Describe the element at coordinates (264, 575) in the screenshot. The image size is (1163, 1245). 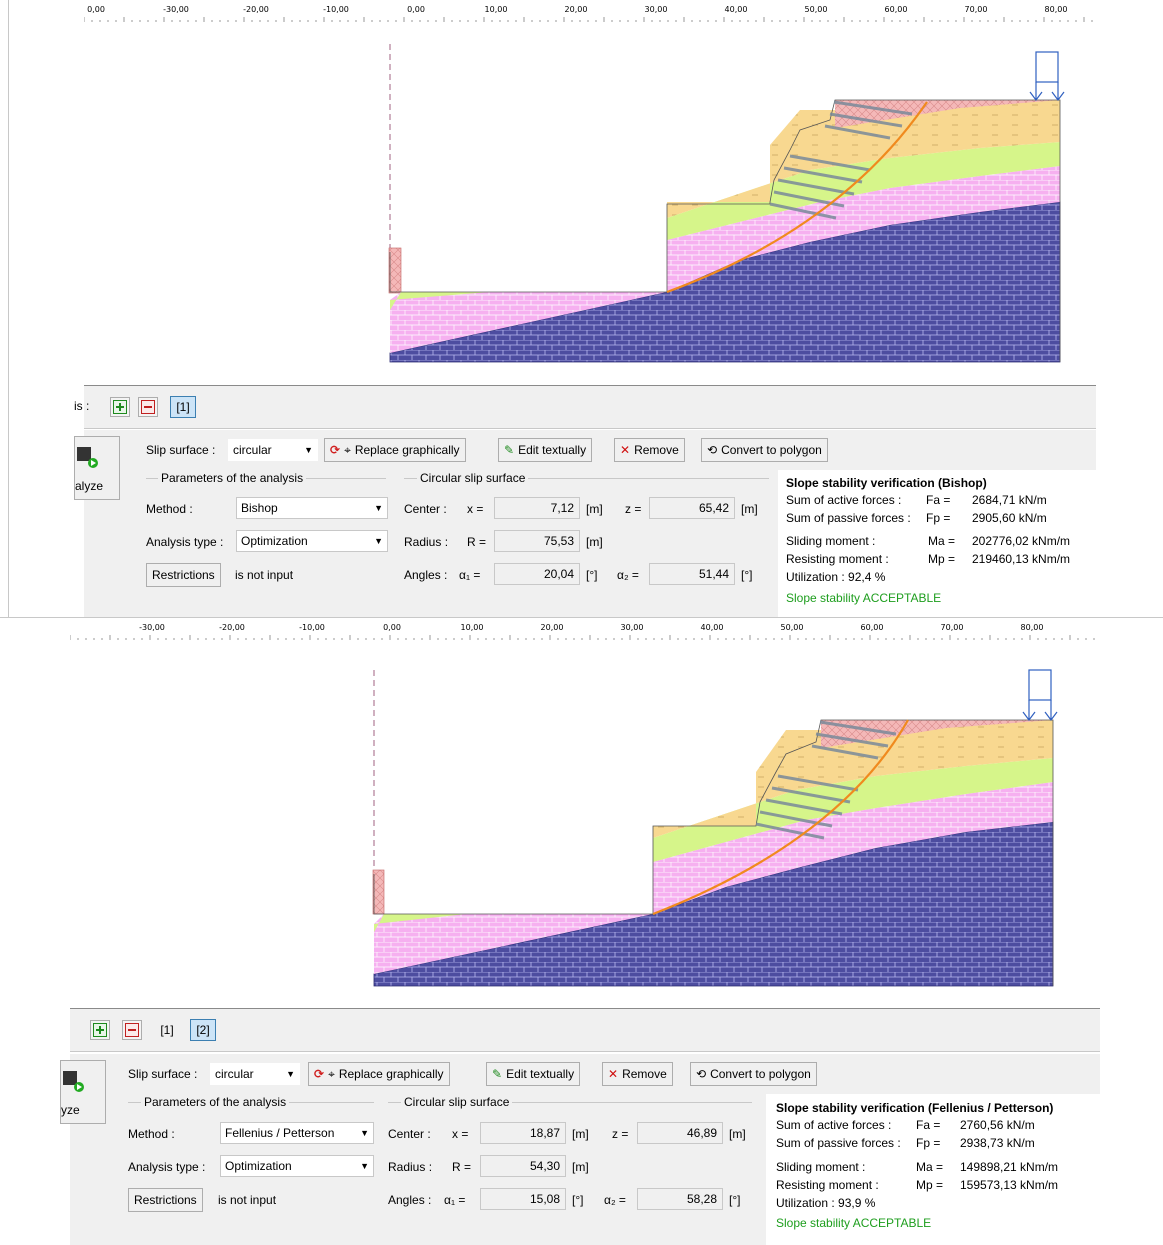
I see `restrictions-status: is not input` at that location.